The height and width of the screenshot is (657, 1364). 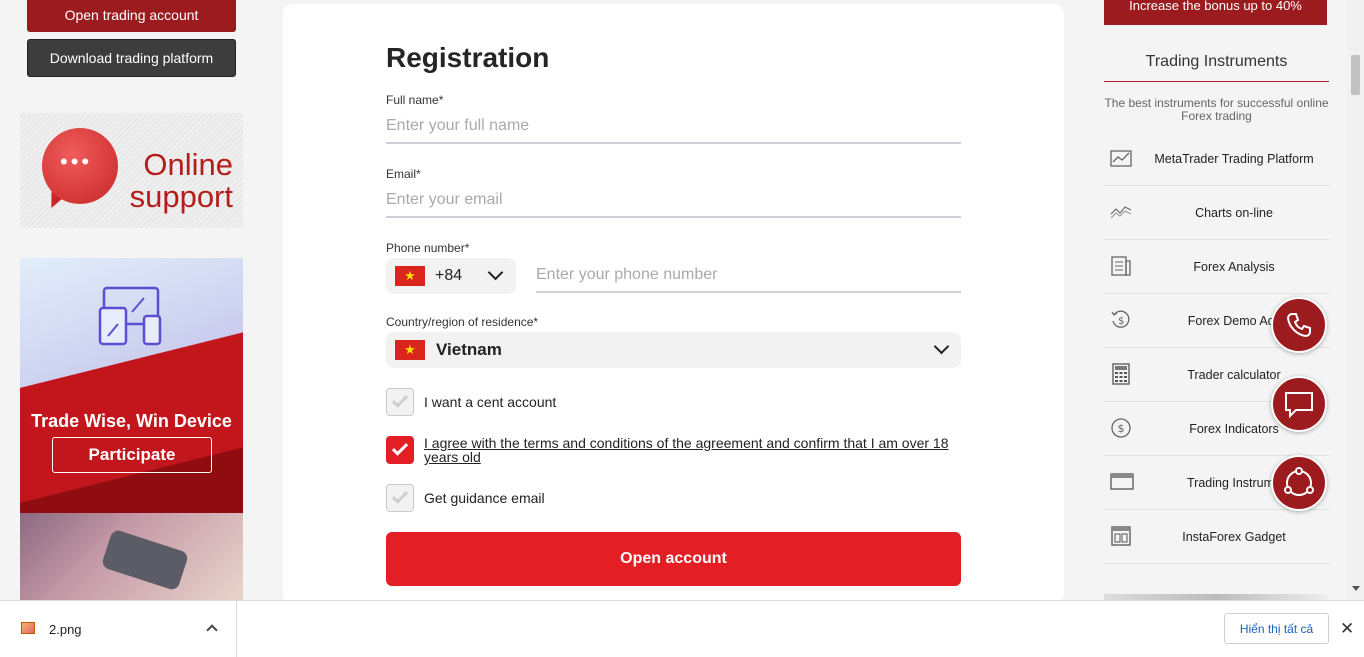 What do you see at coordinates (28, 628) in the screenshot?
I see `image-file-icon` at bounding box center [28, 628].